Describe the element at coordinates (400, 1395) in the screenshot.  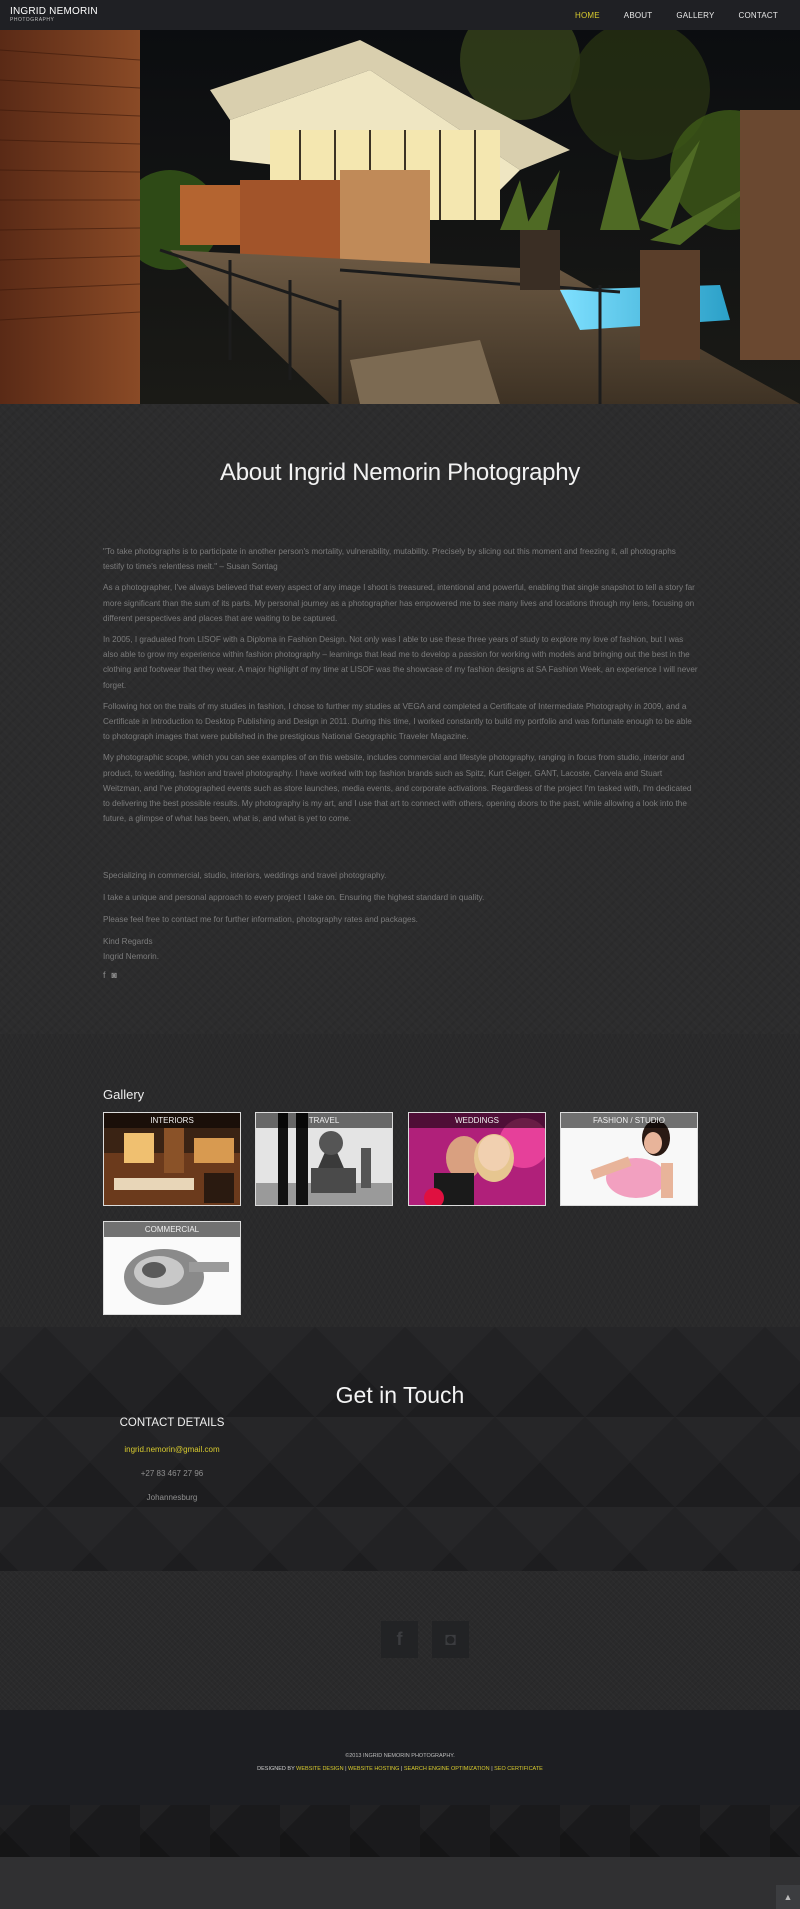
I see `contact-title: Get in Touch` at that location.